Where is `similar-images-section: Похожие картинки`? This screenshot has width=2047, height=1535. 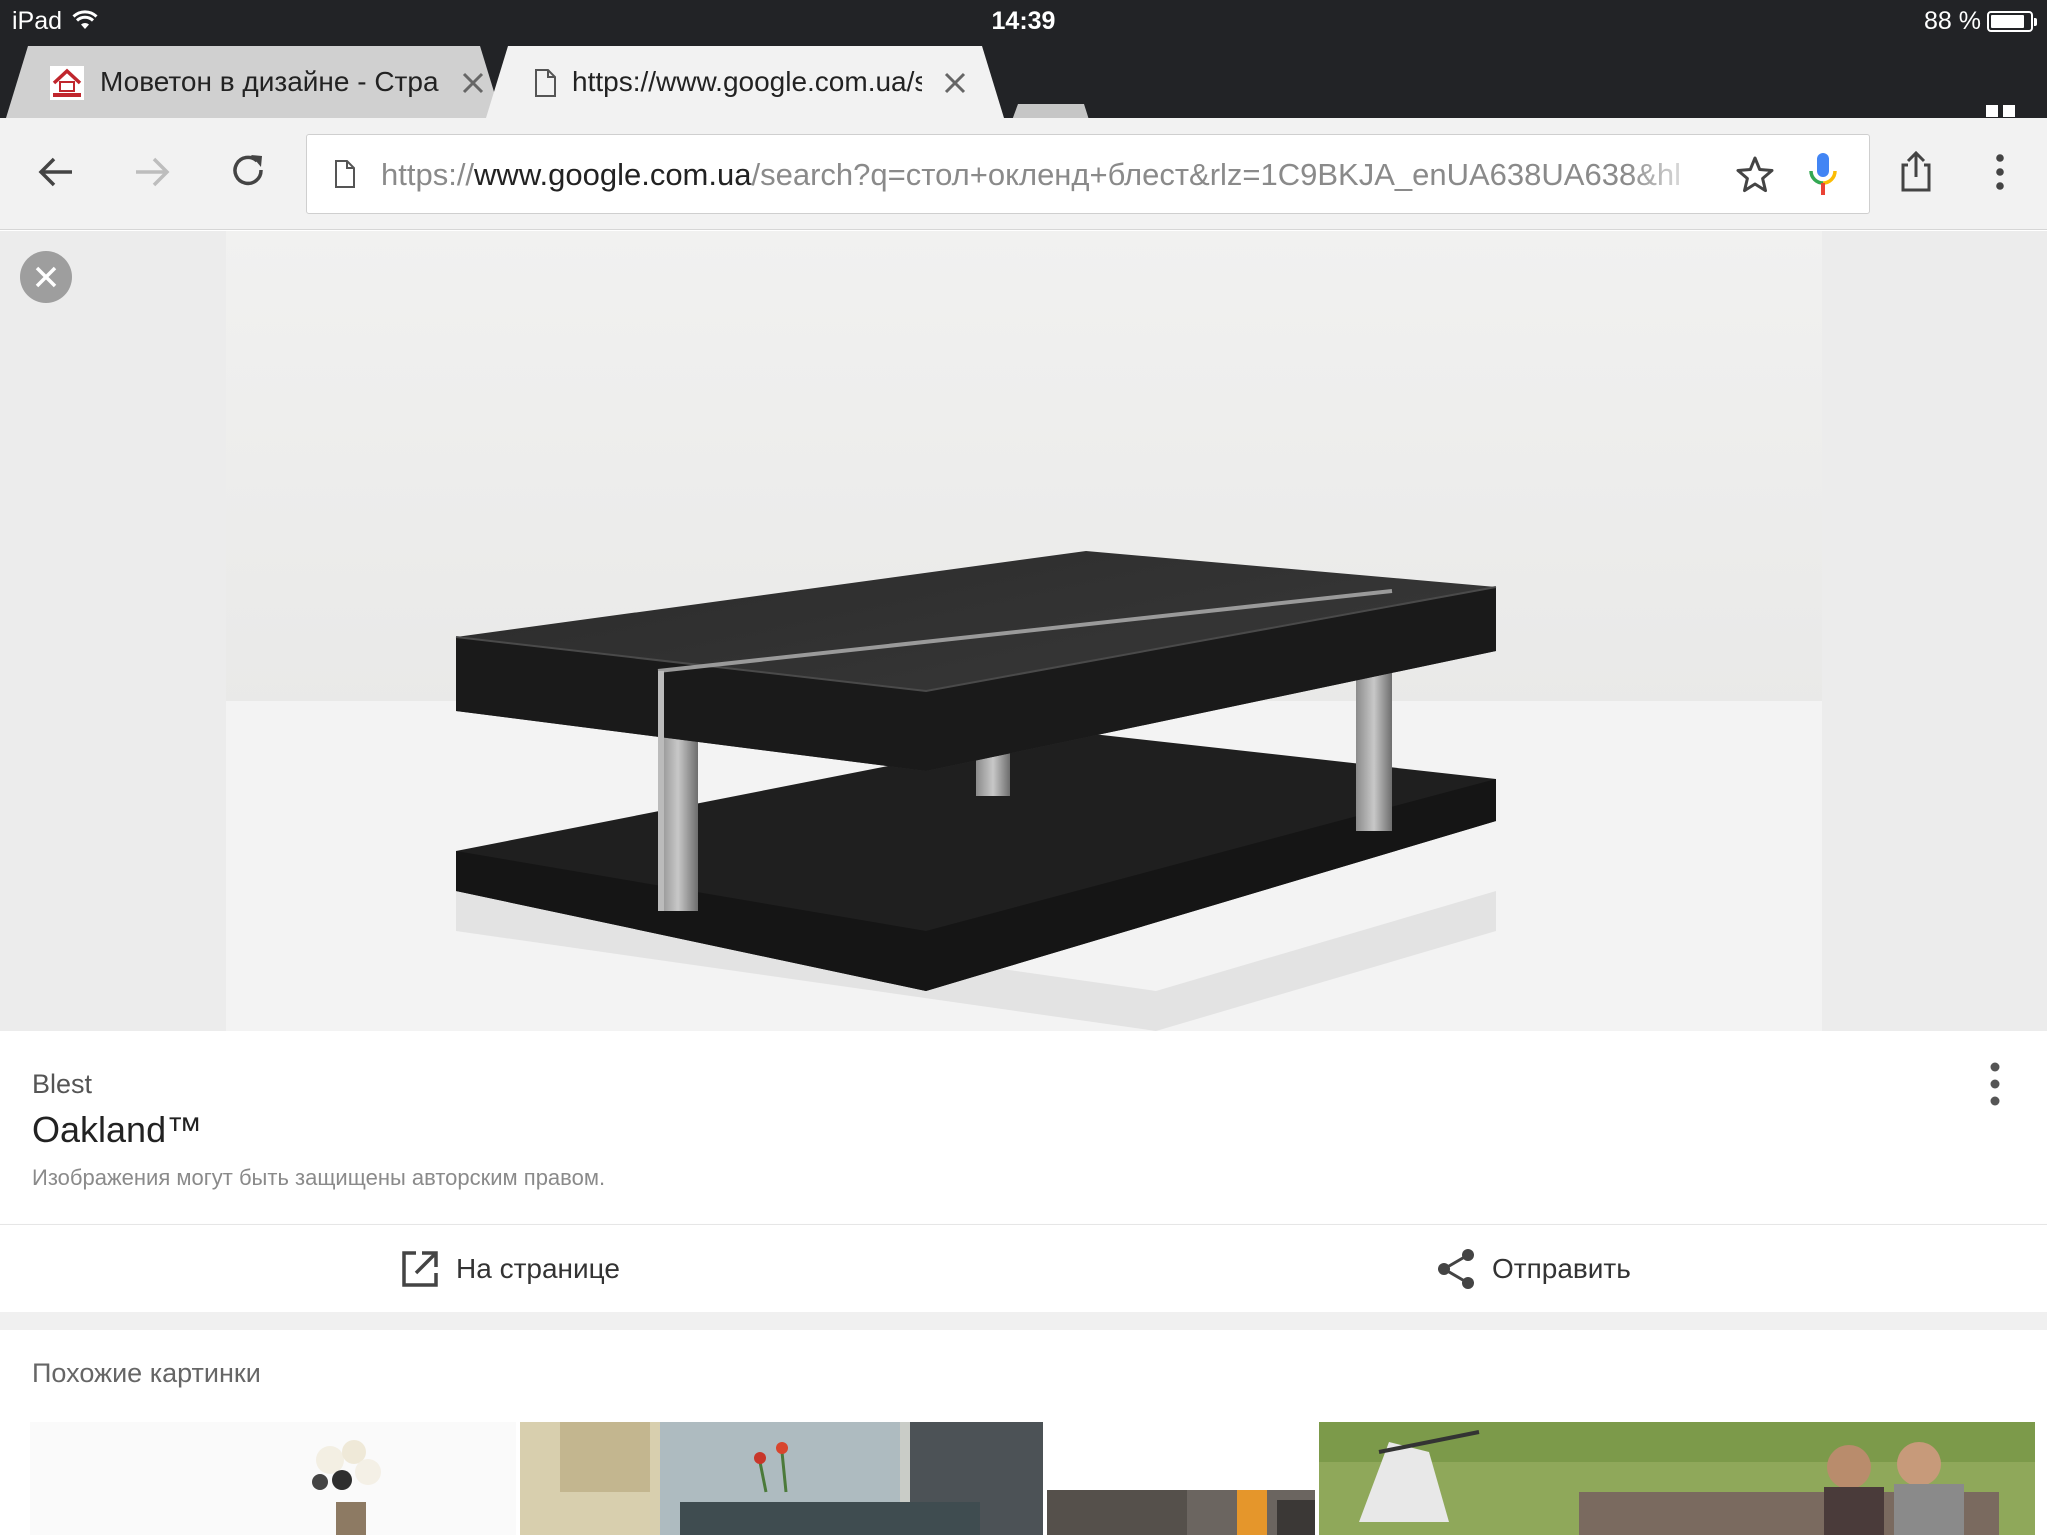
similar-images-section: Похожие картинки is located at coordinates (1023, 1432).